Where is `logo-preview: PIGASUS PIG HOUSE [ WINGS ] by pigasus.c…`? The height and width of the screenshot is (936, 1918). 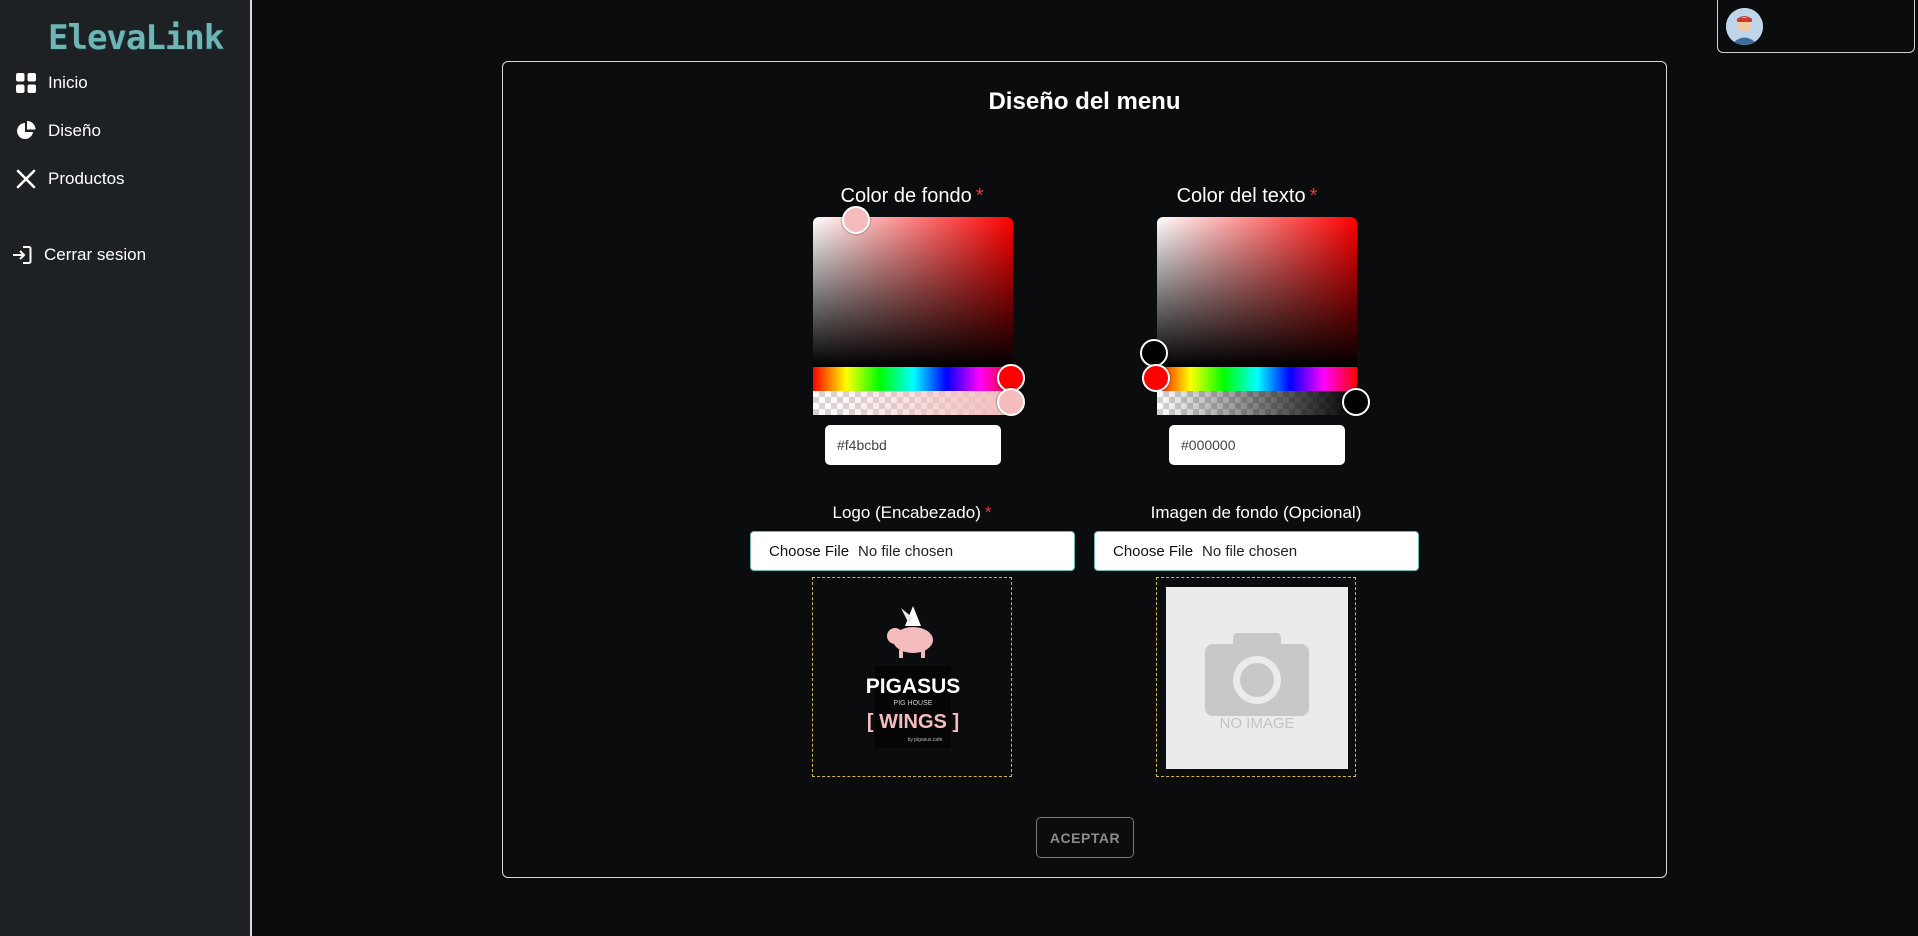 logo-preview: PIGASUS PIG HOUSE [ WINGS ] by pigasus.c… is located at coordinates (912, 677).